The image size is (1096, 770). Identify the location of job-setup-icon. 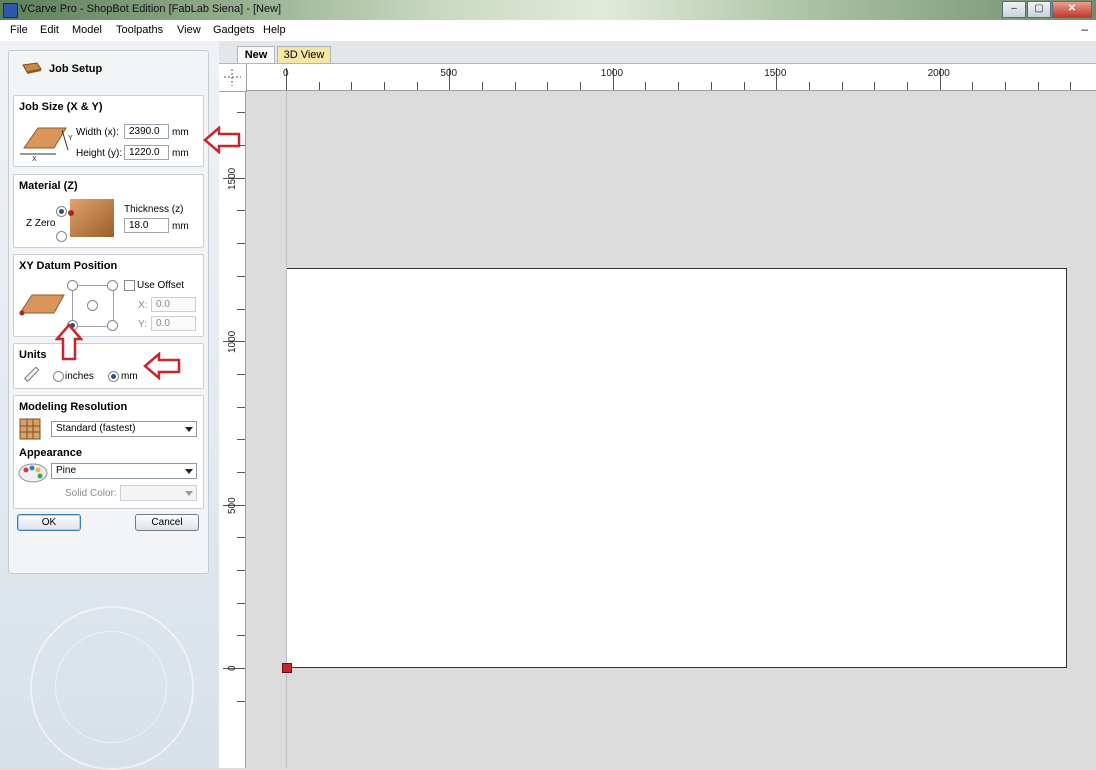
(32, 68).